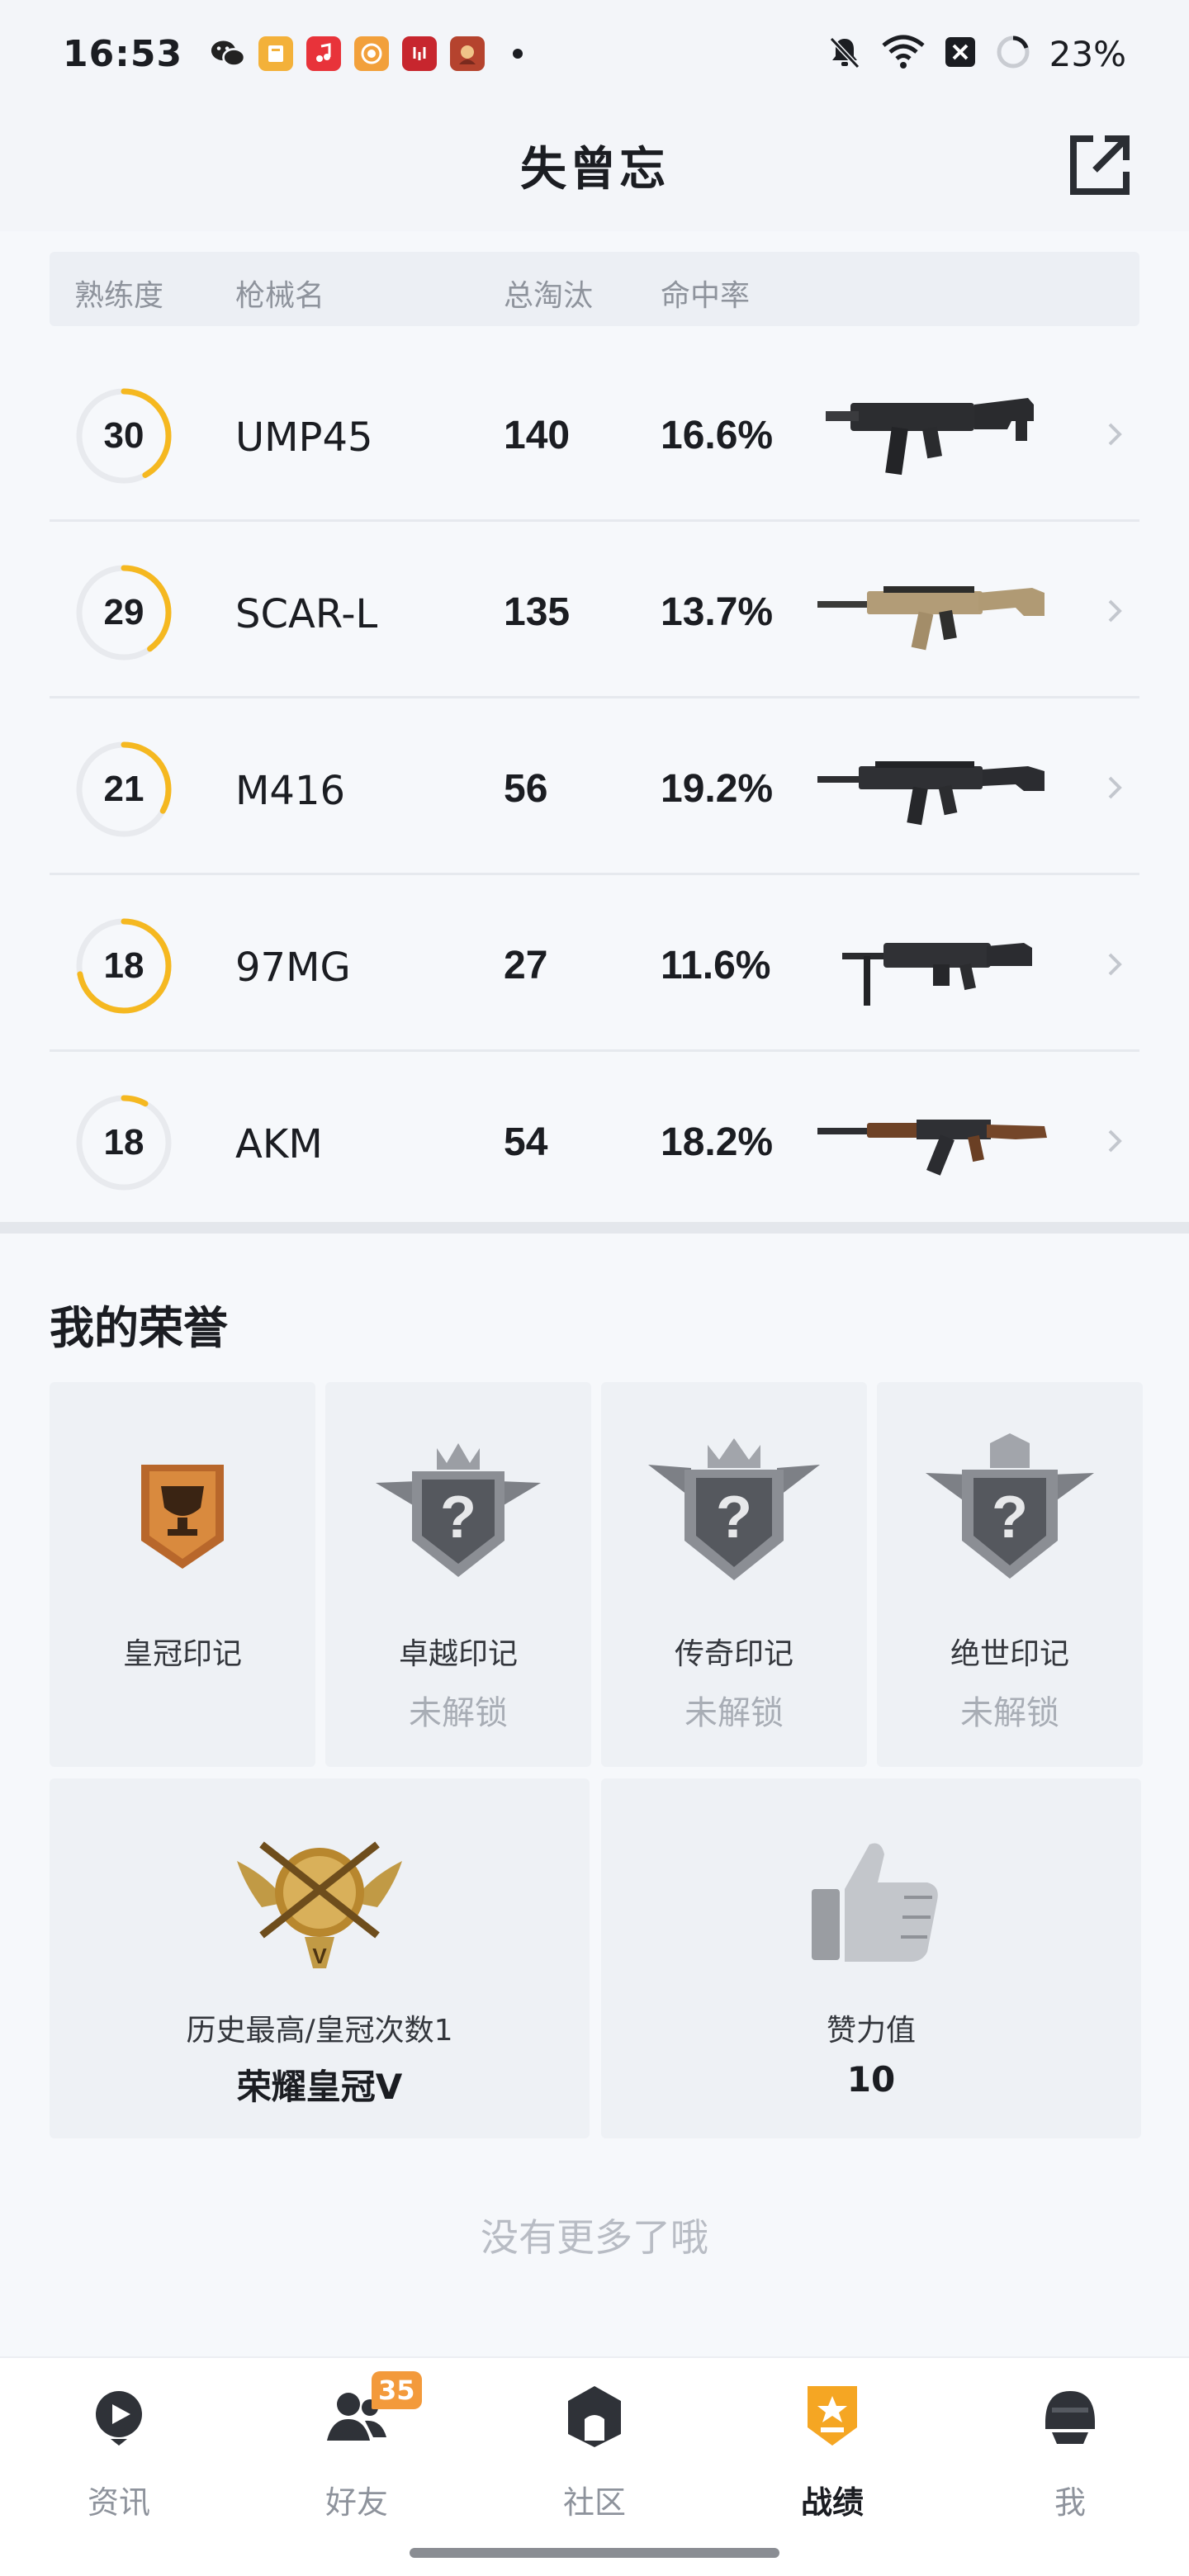 The height and width of the screenshot is (2576, 1189). What do you see at coordinates (594, 1141) in the screenshot?
I see `weapon-row-akm: 18 AKM 54 18.2%` at bounding box center [594, 1141].